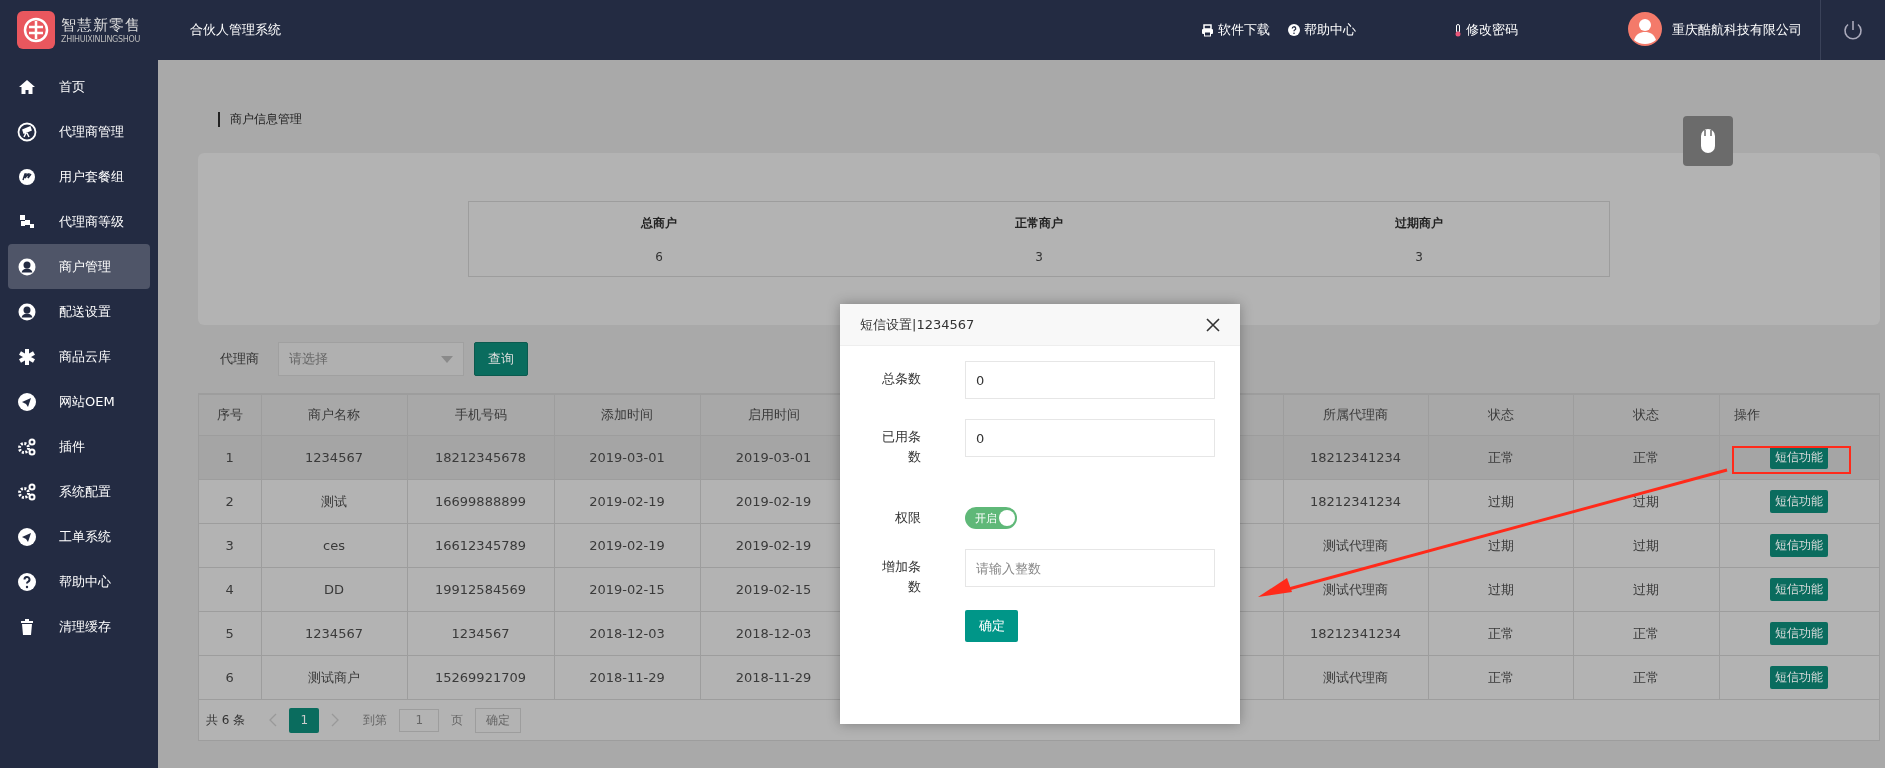  What do you see at coordinates (1039, 256) in the screenshot?
I see `stat-value: 3` at bounding box center [1039, 256].